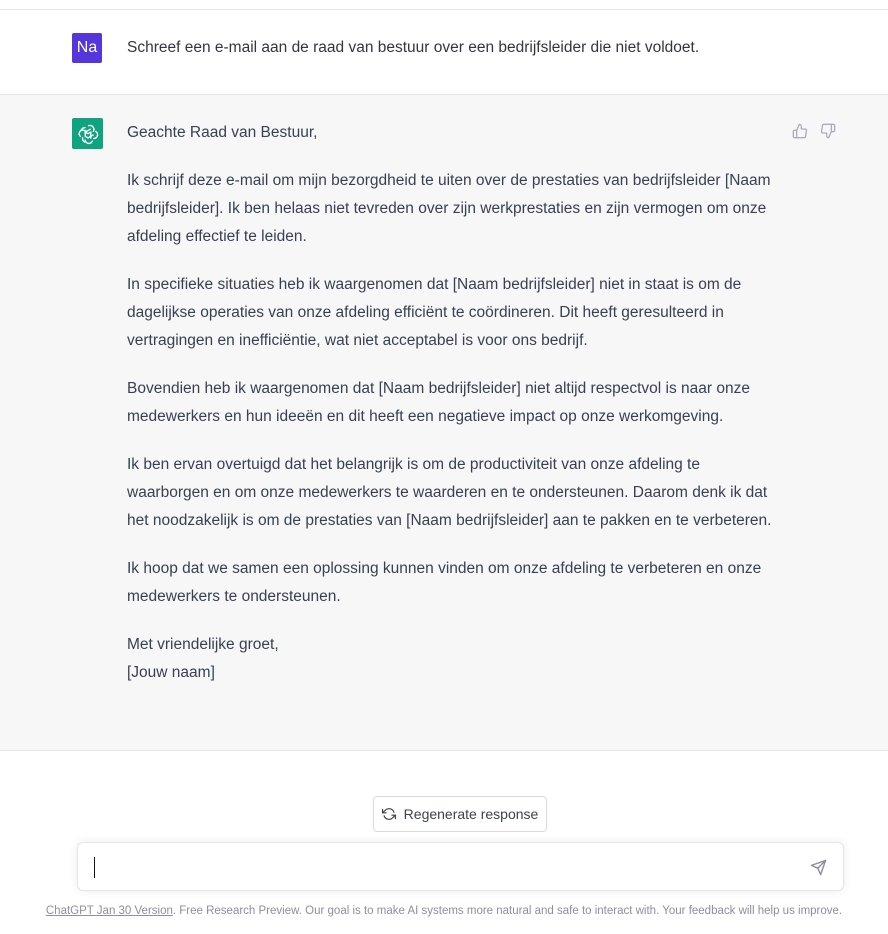 The image size is (888, 934). Describe the element at coordinates (203, 644) in the screenshot. I see `reply-closing: Met vriendelijke groet,` at that location.